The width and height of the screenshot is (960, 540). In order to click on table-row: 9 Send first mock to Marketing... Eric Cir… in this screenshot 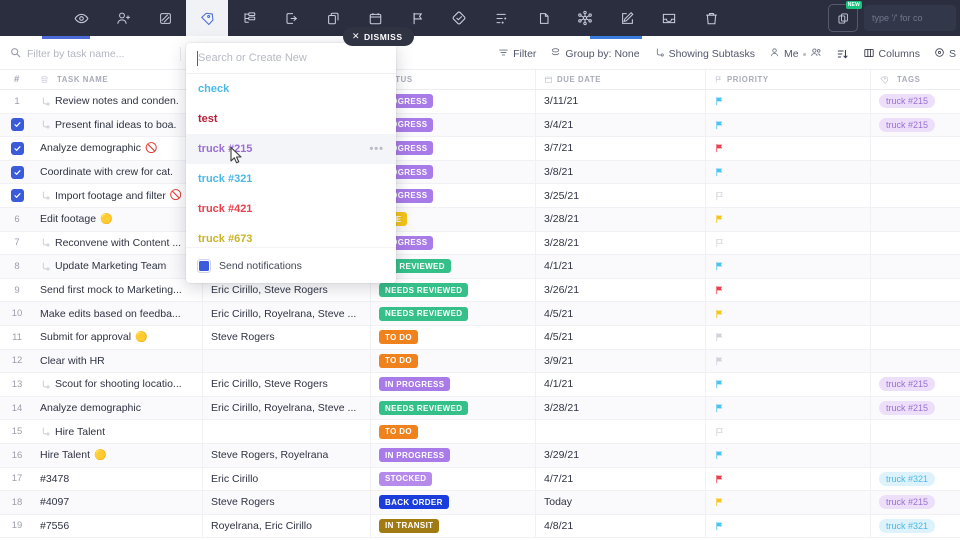, I will do `click(480, 290)`.